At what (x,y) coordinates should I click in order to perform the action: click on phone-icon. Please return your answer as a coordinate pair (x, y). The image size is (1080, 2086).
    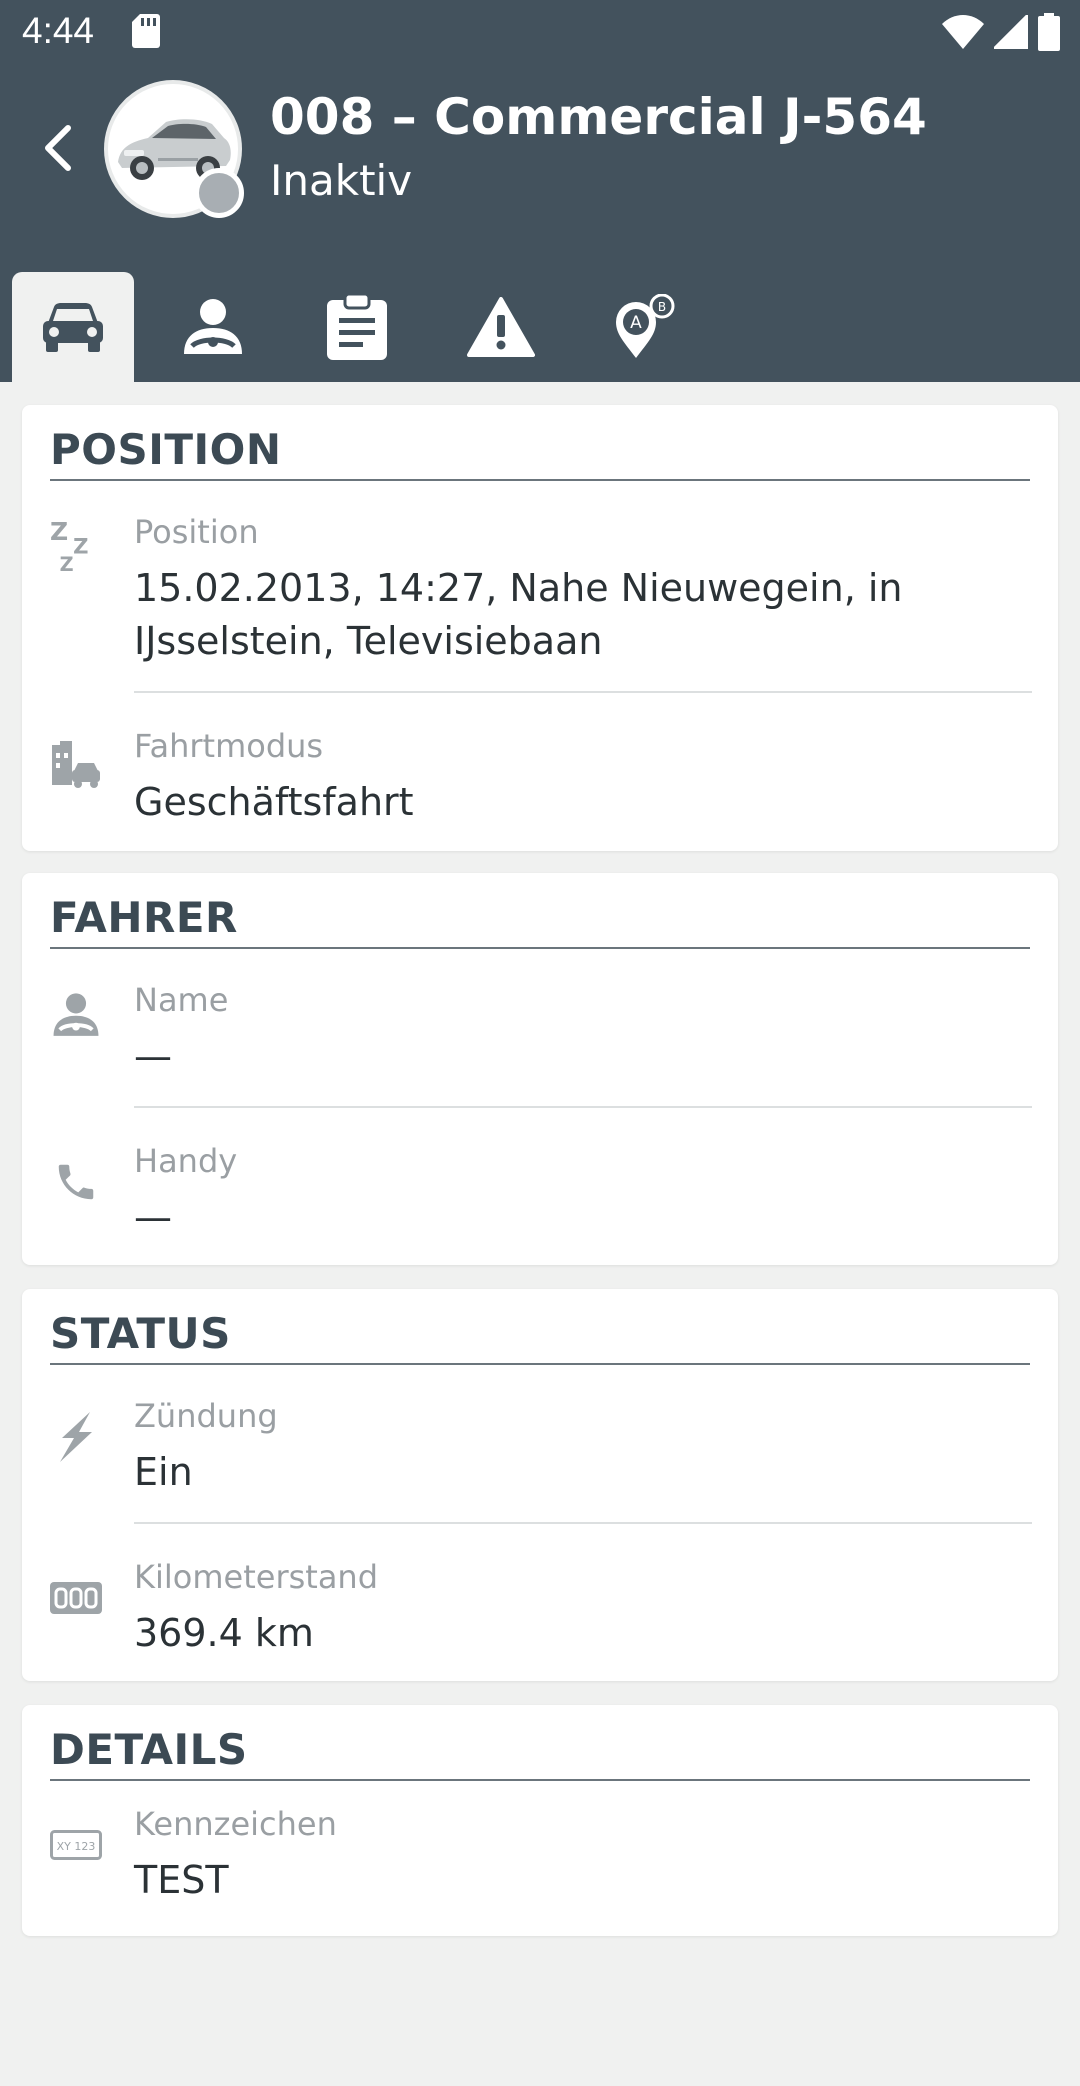
    Looking at the image, I should click on (76, 1182).